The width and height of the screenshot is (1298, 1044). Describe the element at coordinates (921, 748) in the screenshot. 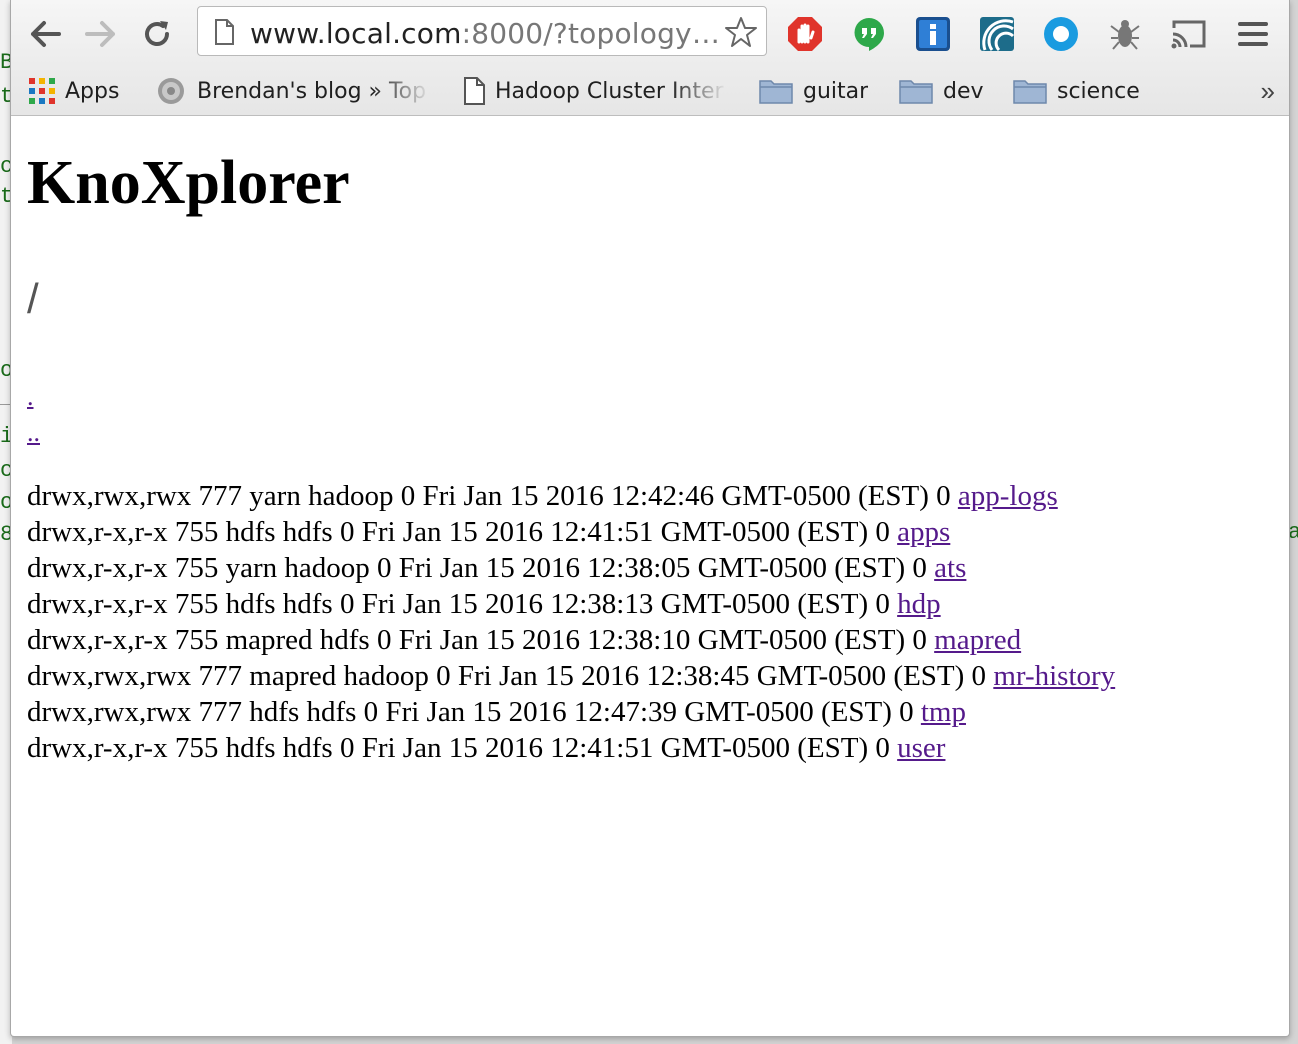

I see `entry-link: user` at that location.